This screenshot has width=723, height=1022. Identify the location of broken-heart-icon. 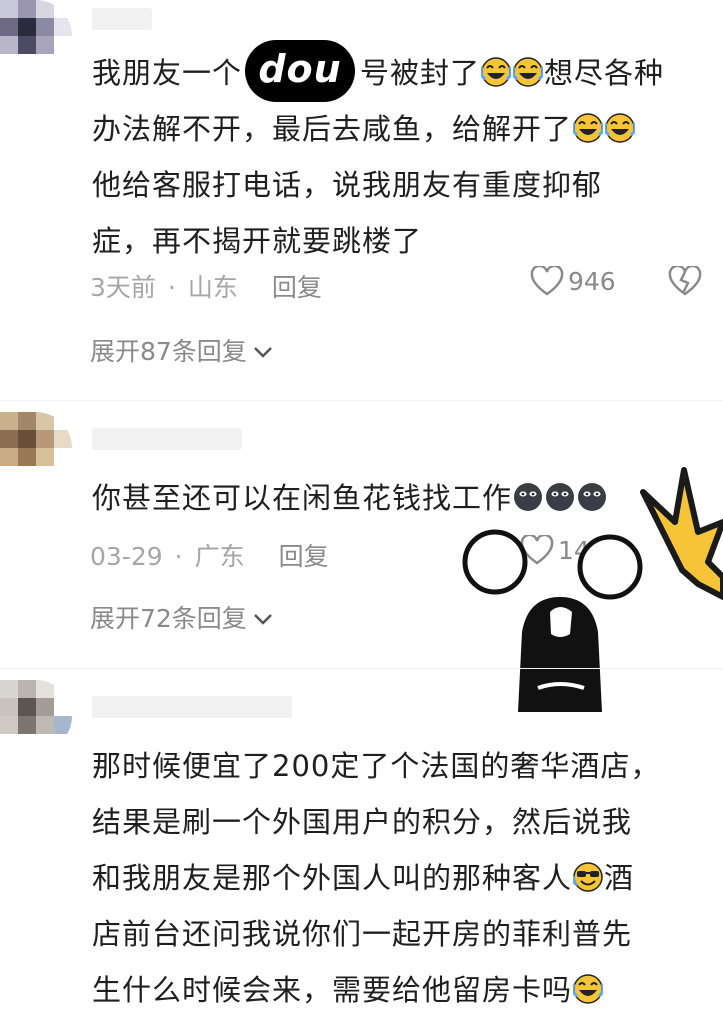
(685, 280).